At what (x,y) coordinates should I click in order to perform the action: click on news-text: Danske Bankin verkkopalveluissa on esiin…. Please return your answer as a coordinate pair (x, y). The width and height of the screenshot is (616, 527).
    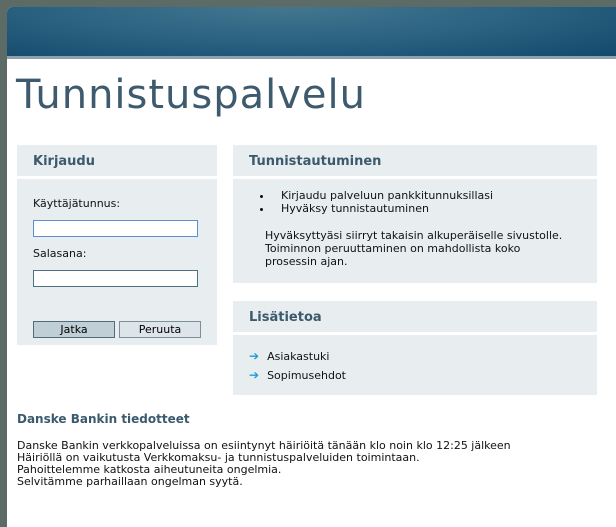
    Looking at the image, I should click on (264, 463).